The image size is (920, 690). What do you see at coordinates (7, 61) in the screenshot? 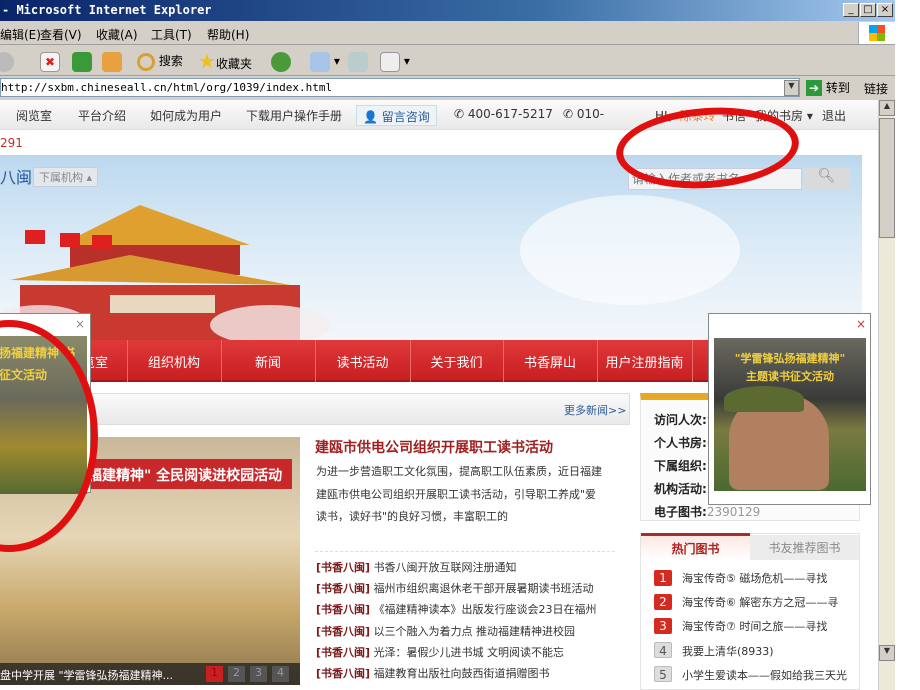
I see `forward-button` at bounding box center [7, 61].